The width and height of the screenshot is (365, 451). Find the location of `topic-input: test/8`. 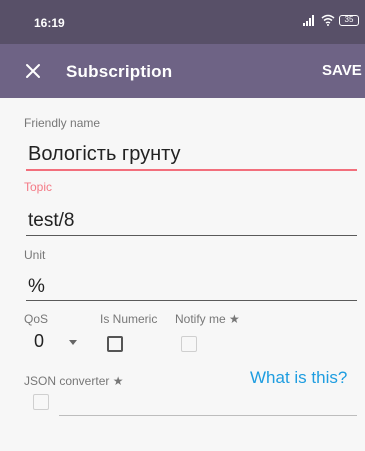

topic-input: test/8 is located at coordinates (51, 221).